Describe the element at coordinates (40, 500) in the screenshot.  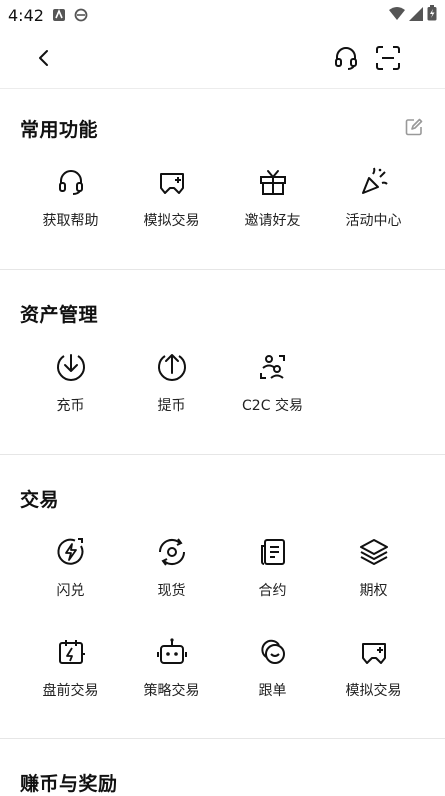
I see `section-title-trade: 交易` at that location.